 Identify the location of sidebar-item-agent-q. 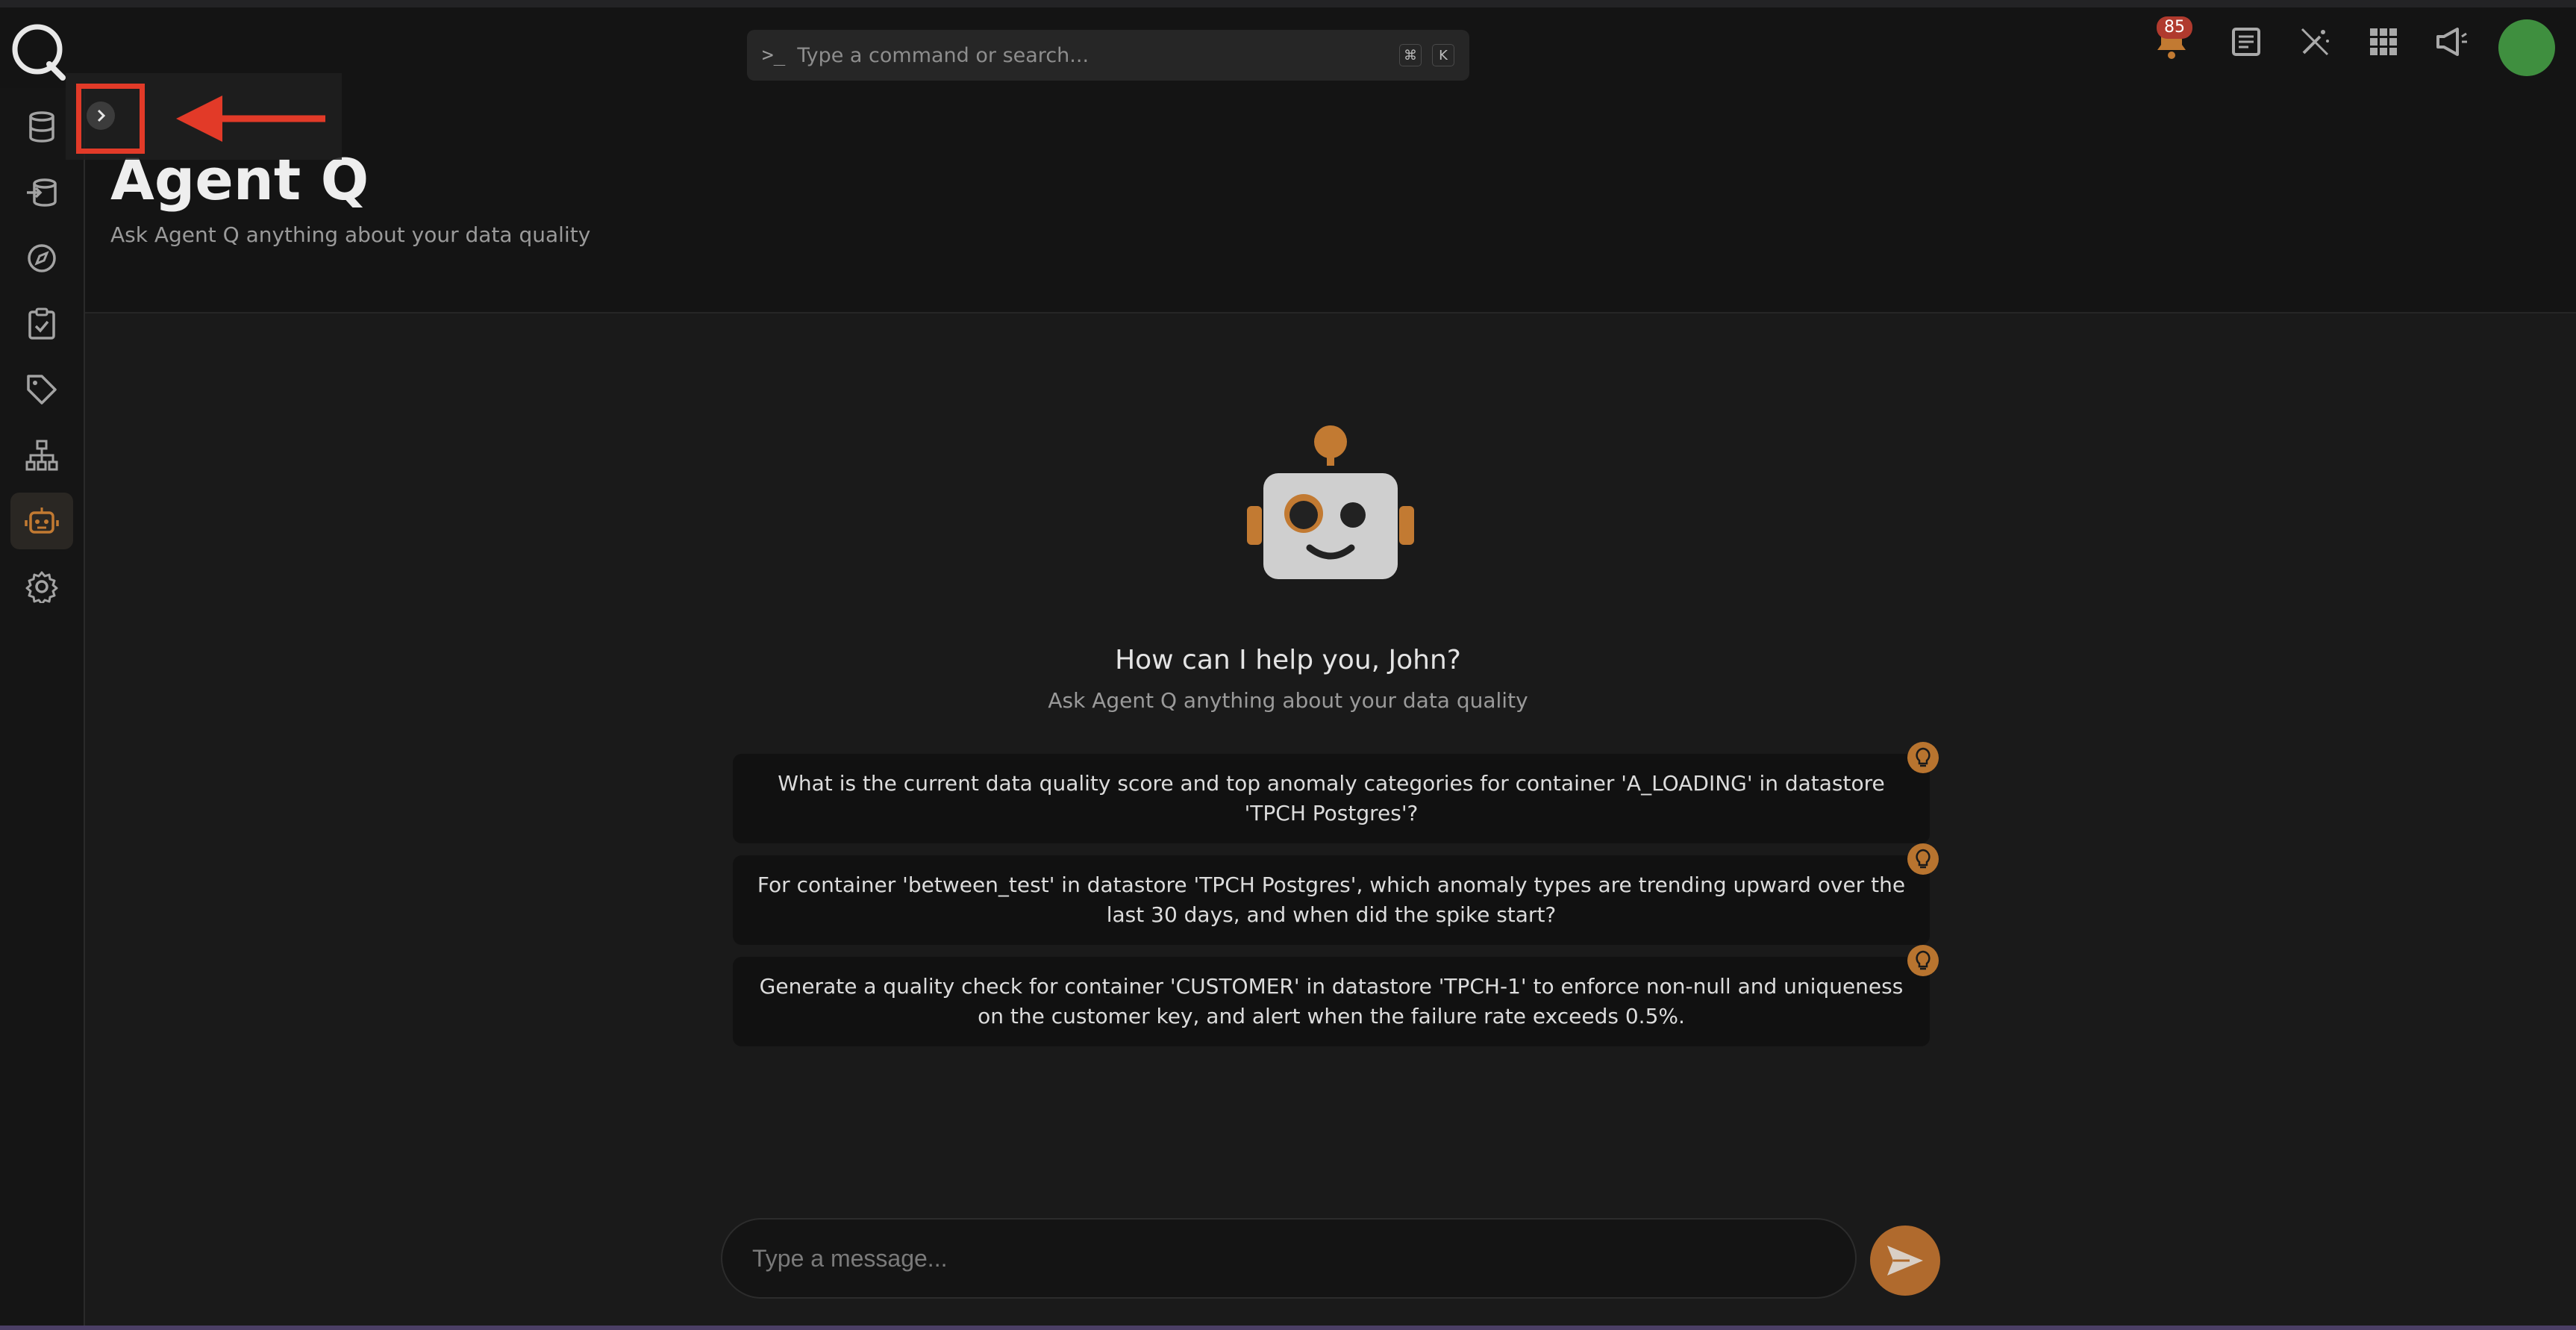
(41, 521).